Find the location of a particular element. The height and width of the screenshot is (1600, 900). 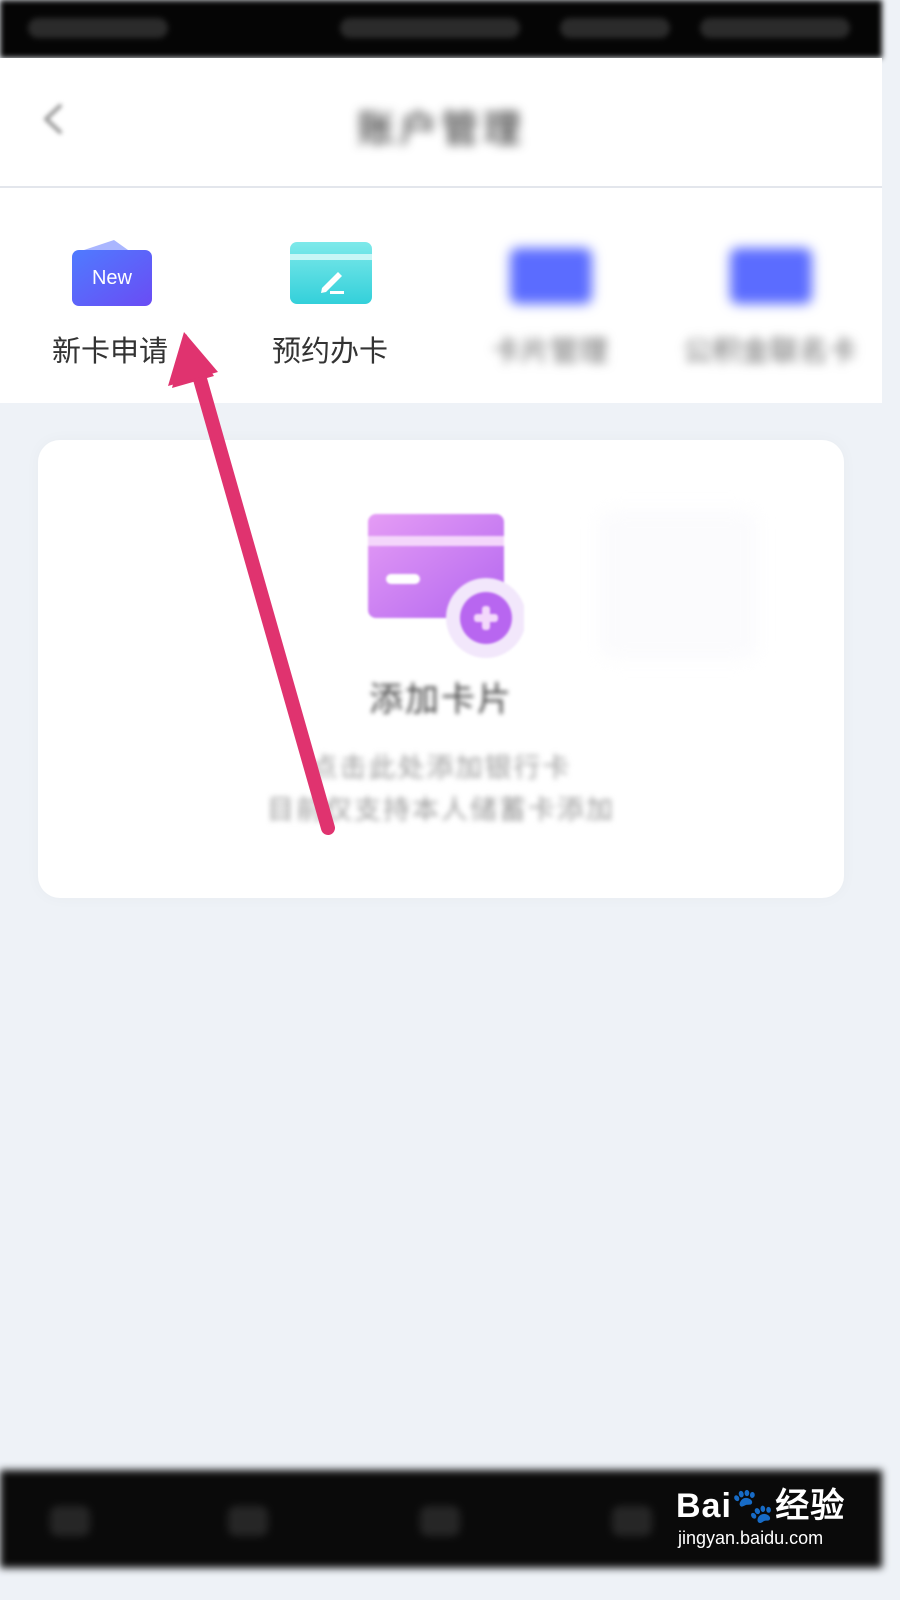

quick-actions: New 新卡申请 预约办卡 卡片管理 公积金联名卡 is located at coordinates (441, 295).